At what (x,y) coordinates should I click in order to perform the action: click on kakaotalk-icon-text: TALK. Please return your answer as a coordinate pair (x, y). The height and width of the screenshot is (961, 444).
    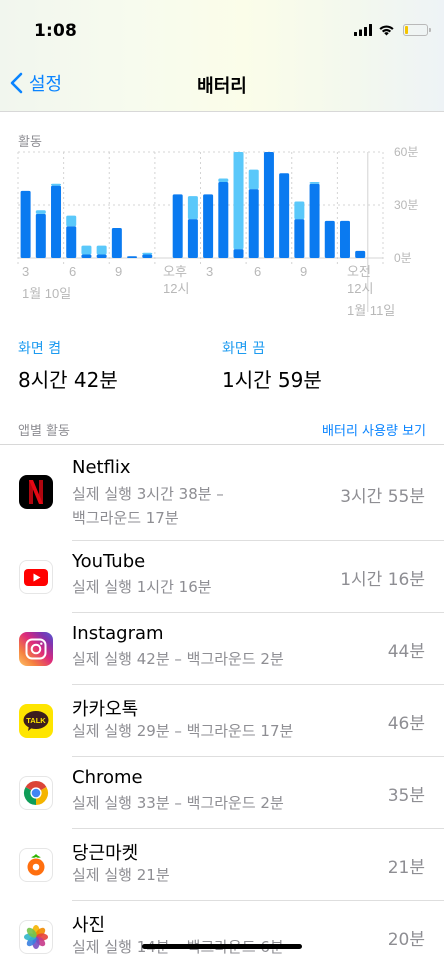
    Looking at the image, I should click on (36, 720).